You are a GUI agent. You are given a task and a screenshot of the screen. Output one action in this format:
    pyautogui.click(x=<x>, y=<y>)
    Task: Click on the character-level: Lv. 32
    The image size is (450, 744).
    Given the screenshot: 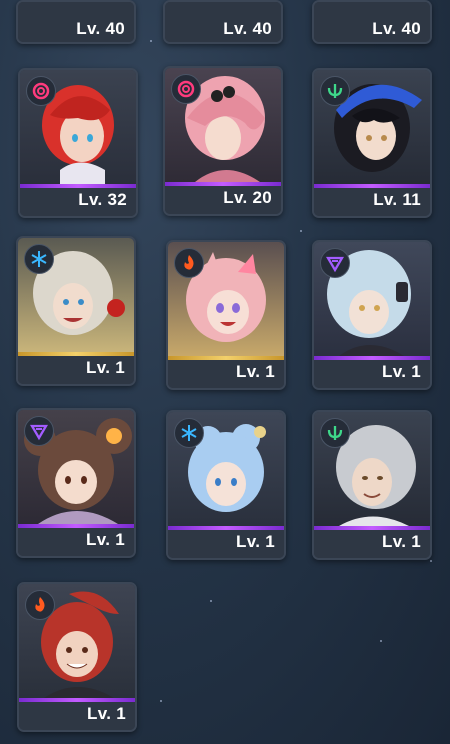 What is the action you would take?
    pyautogui.click(x=102, y=199)
    